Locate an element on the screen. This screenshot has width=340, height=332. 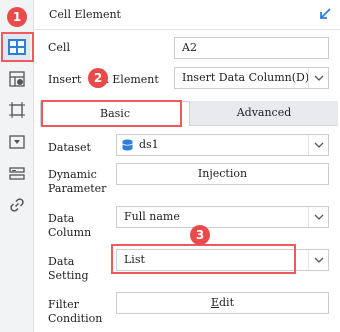
panel-title: Cell Element is located at coordinates (85, 14).